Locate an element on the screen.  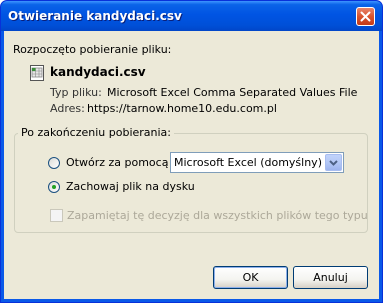
title-bar: Otwieranie kandydaci.csv is located at coordinates (191, 16).